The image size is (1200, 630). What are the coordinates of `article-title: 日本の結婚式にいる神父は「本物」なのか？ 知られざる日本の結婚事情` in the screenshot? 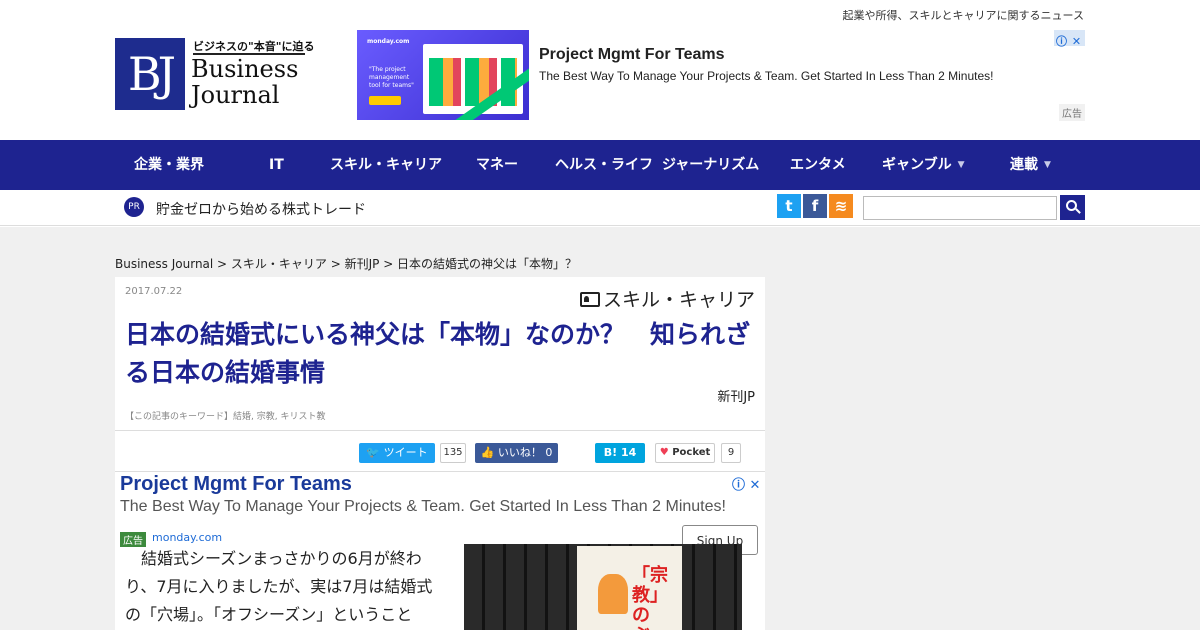 It's located at (438, 353).